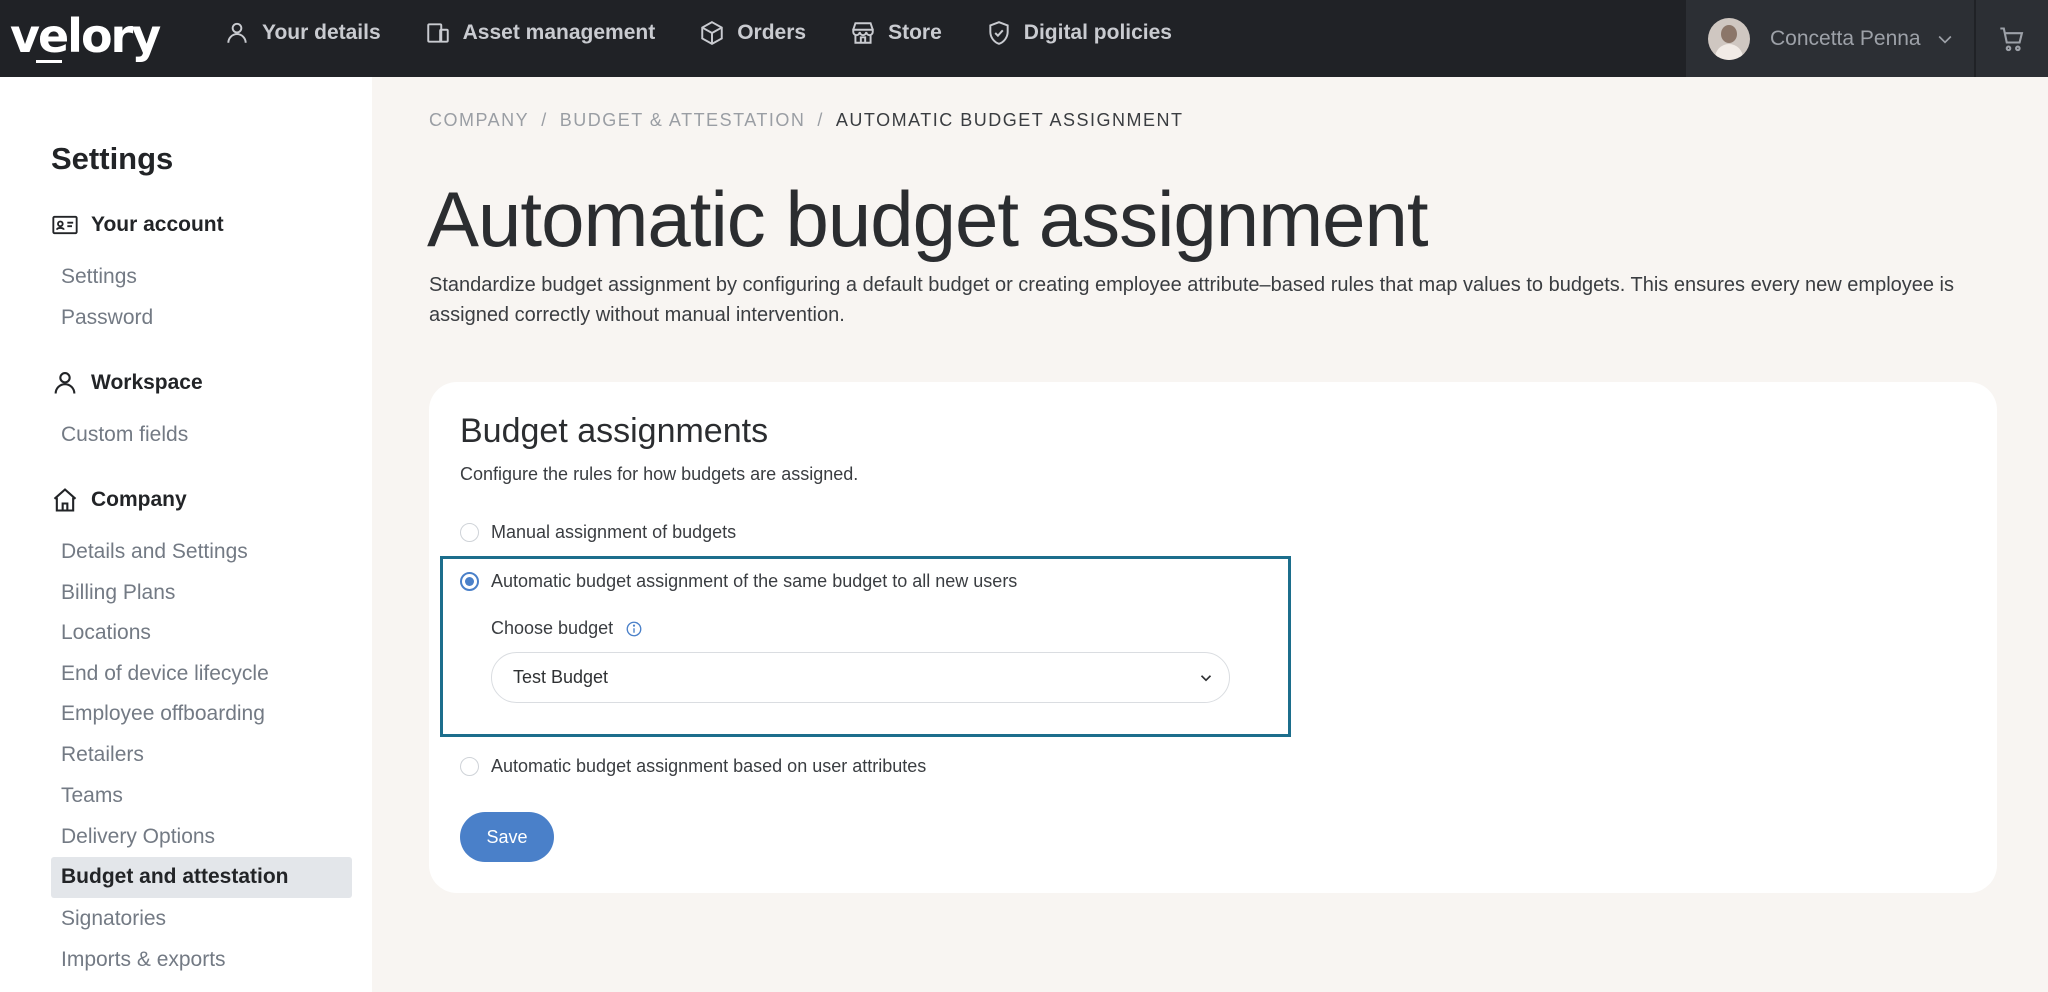  Describe the element at coordinates (138, 837) in the screenshot. I see `sidebar-item-delivery-options: Delivery Options` at that location.